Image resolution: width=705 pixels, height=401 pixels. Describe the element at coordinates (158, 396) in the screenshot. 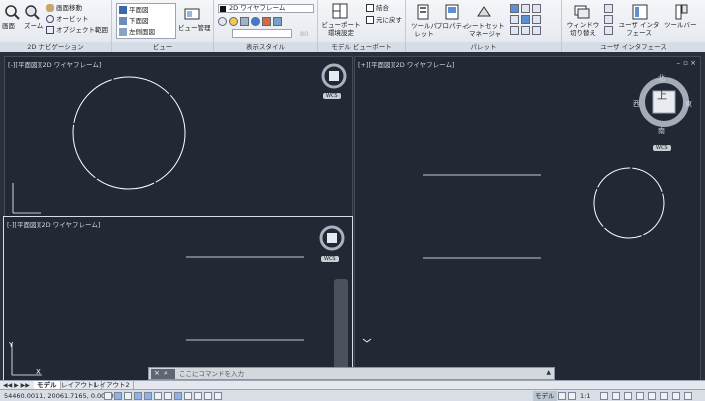

I see `otrack-icon` at that location.